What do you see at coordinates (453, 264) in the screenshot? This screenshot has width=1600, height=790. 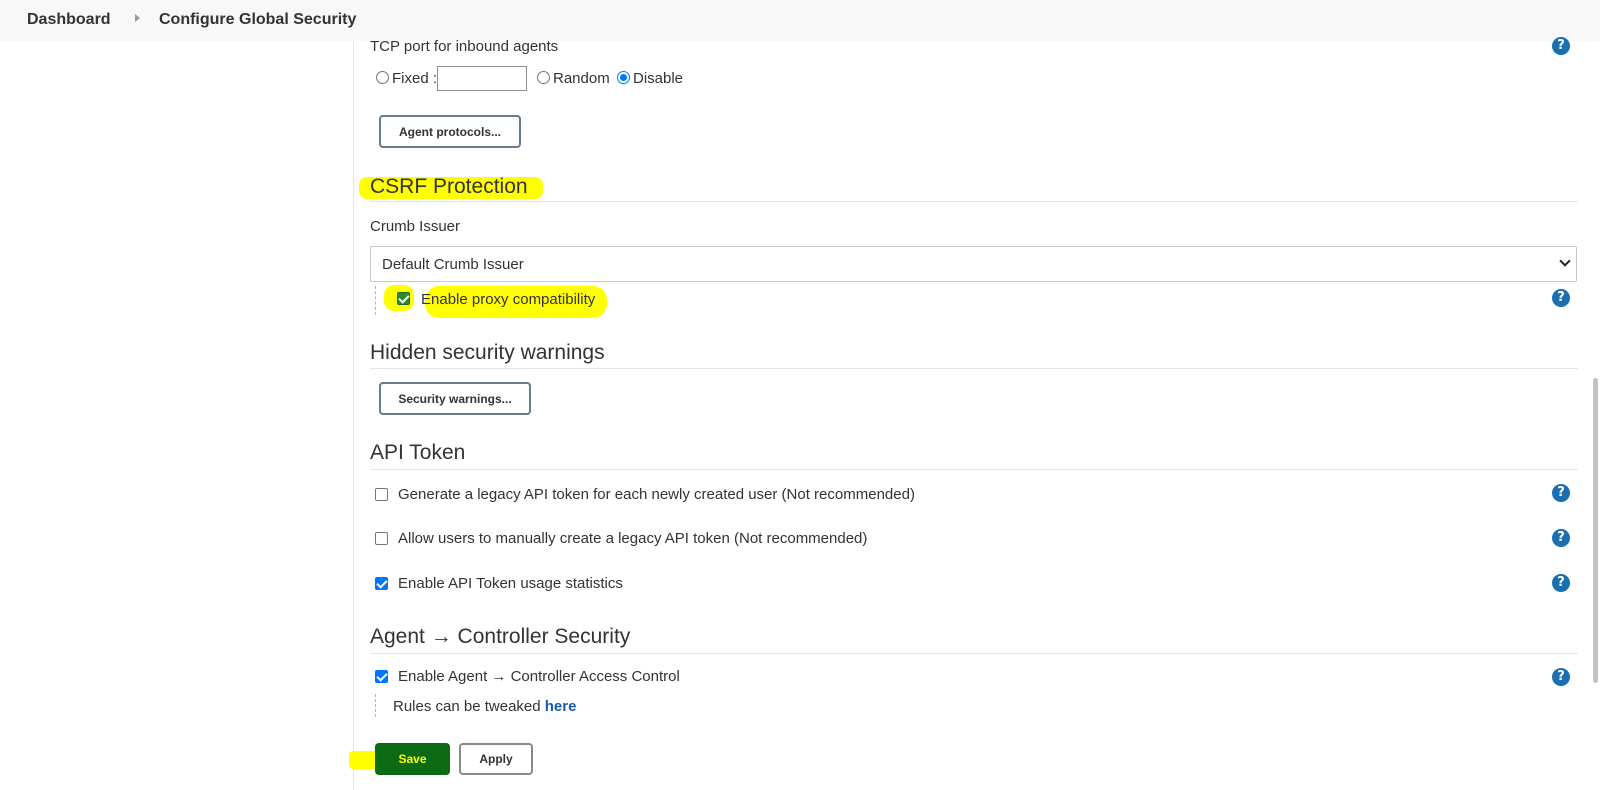 I see `crumb-issuer-value: Default Crumb Issuer` at bounding box center [453, 264].